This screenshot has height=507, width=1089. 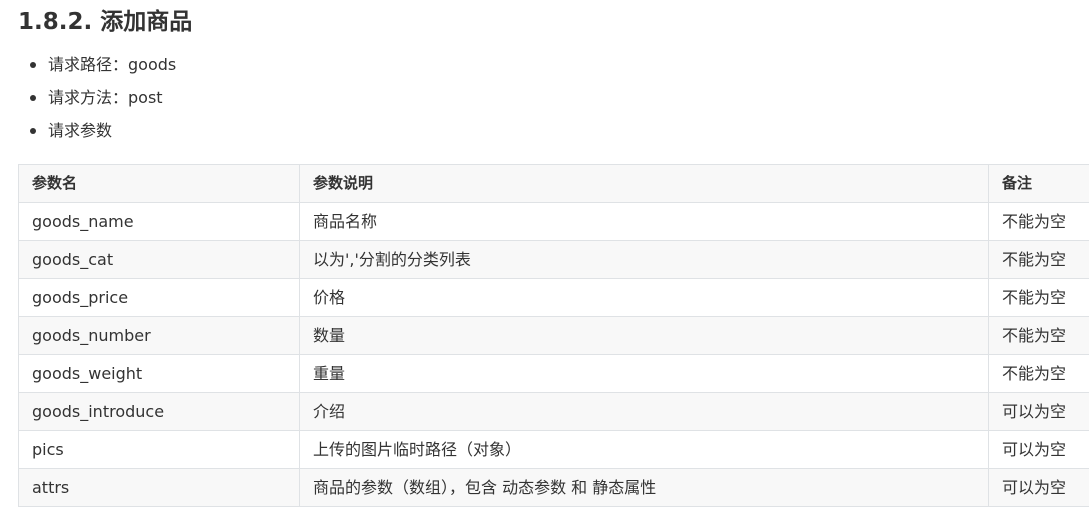 I want to click on list-item-text: 请求路径：goods, so click(x=112, y=64).